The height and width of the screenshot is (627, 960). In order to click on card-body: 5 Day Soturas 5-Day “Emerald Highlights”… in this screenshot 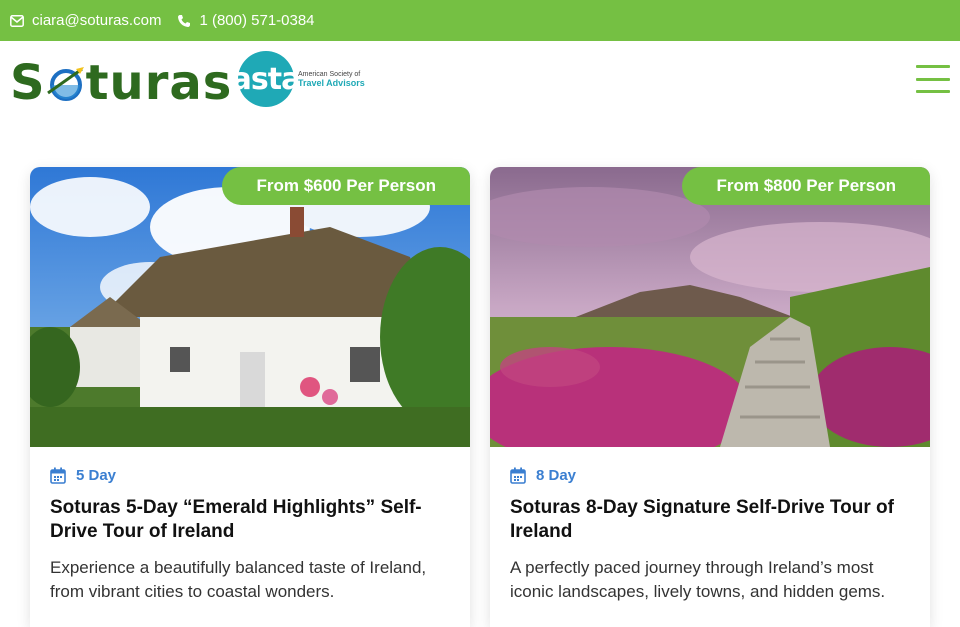, I will do `click(250, 525)`.